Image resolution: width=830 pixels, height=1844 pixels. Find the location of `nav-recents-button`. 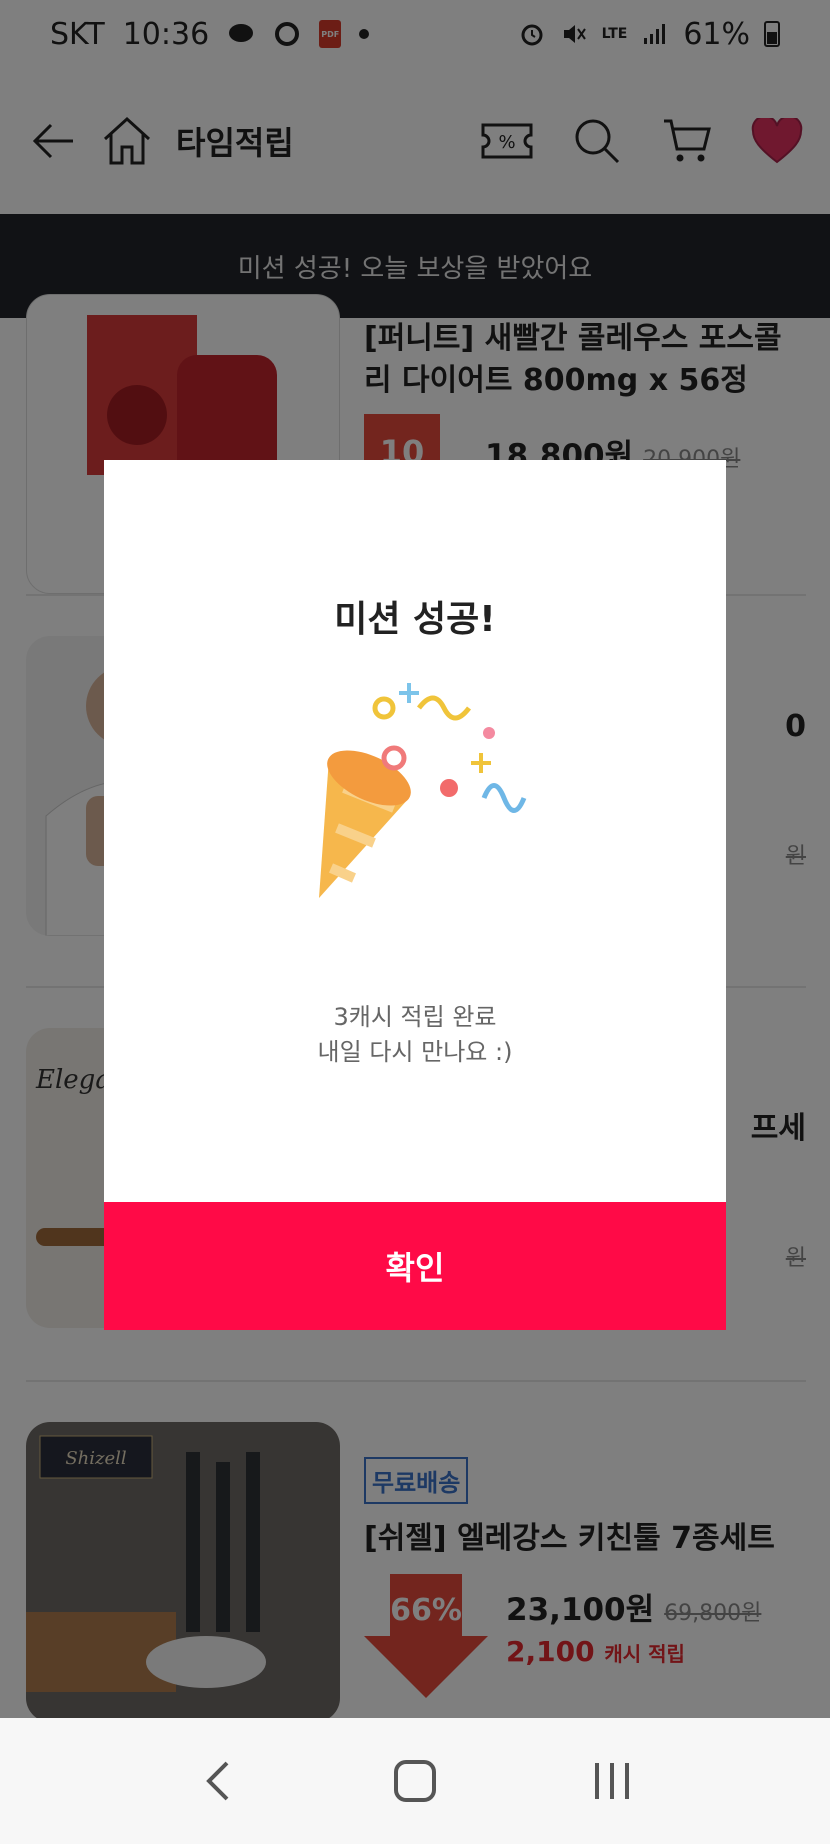

nav-recents-button is located at coordinates (612, 1781).